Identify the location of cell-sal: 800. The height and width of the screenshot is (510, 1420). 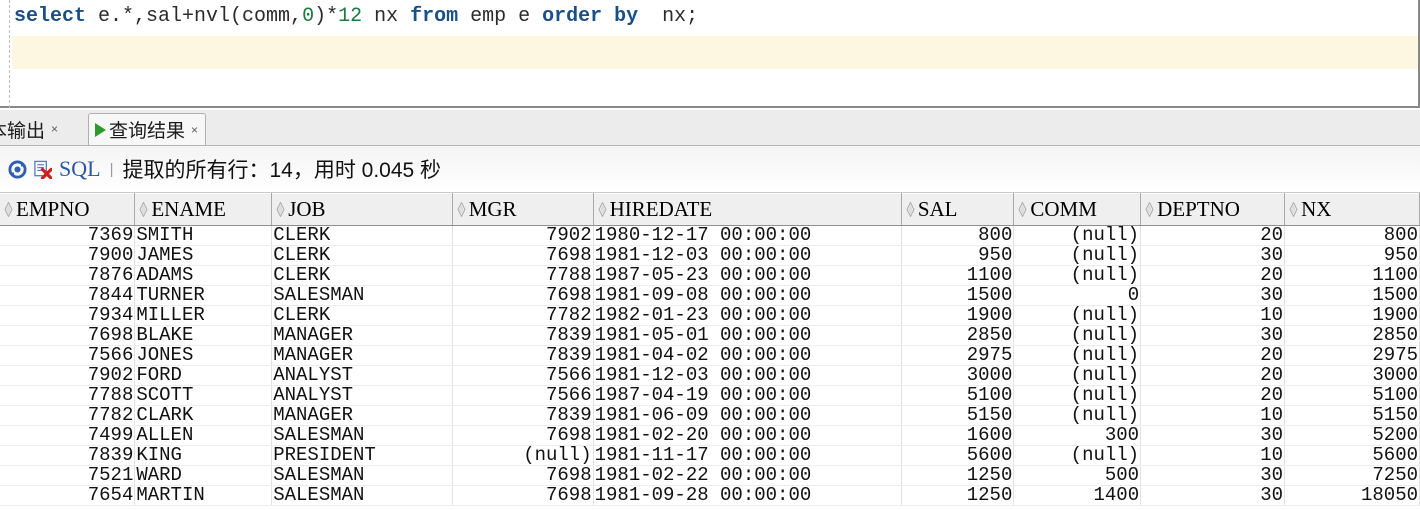
(958, 235).